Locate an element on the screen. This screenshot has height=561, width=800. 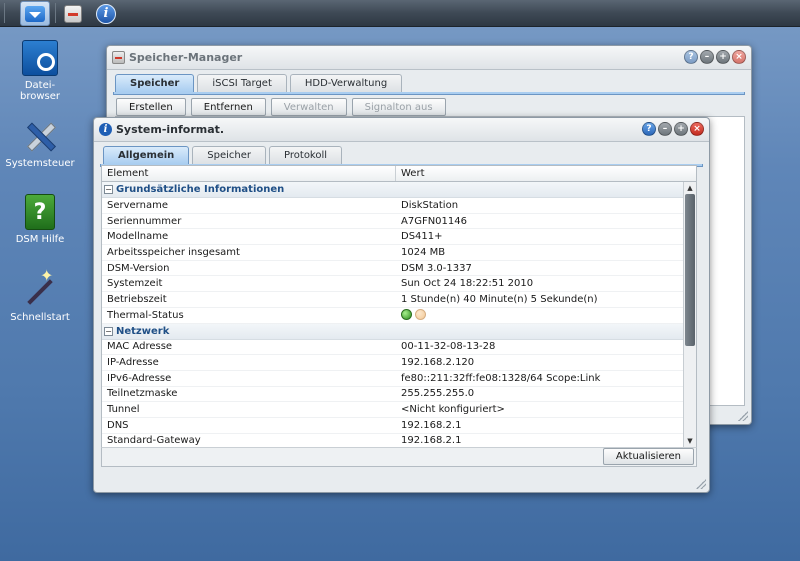
table-row: Teilnetzmaske 255.255.255.0 is located at coordinates (393, 395).